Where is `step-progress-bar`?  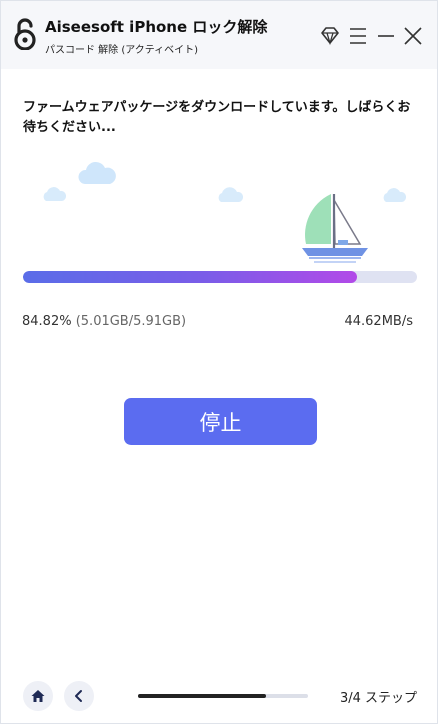
step-progress-bar is located at coordinates (223, 696).